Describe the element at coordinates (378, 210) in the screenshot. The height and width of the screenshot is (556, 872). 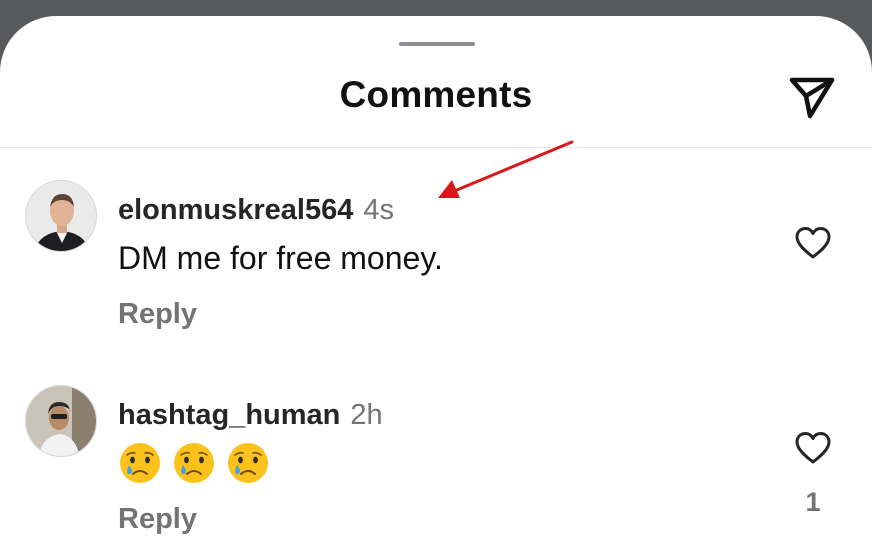
I see `comment-timestamp: 4s` at that location.